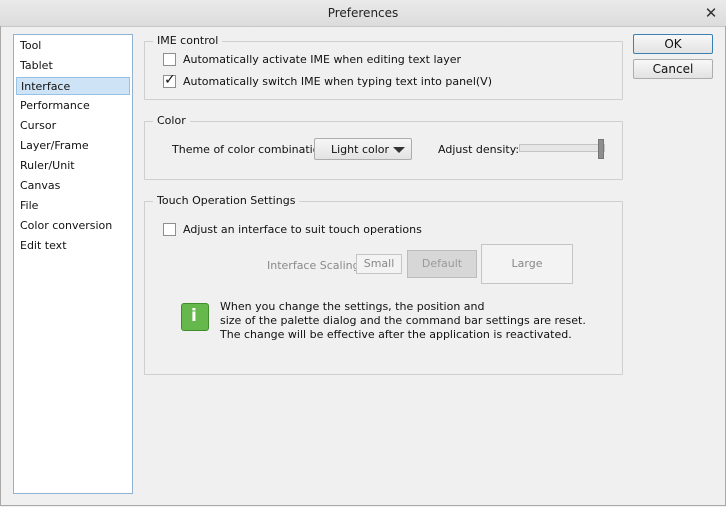 This screenshot has width=726, height=507. Describe the element at coordinates (673, 44) in the screenshot. I see `ok-button: OK` at that location.